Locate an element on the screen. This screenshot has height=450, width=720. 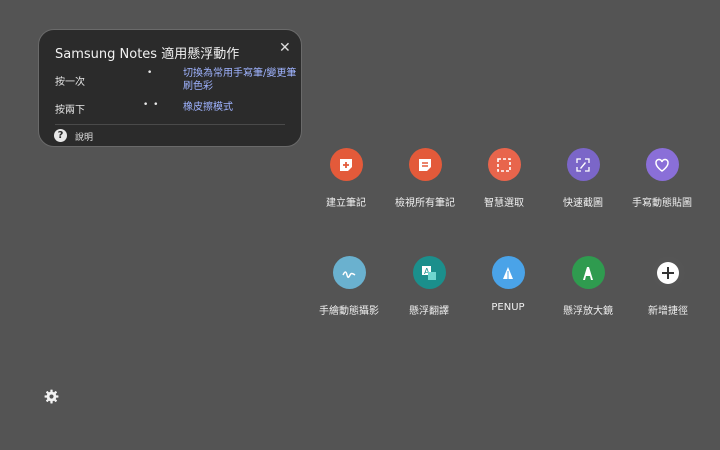
view-notes-icon is located at coordinates (425, 164).